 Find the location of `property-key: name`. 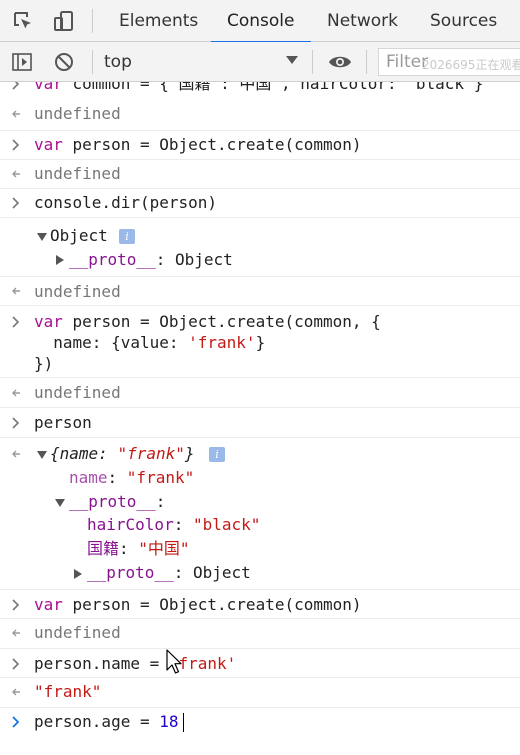

property-key: name is located at coordinates (88, 477).